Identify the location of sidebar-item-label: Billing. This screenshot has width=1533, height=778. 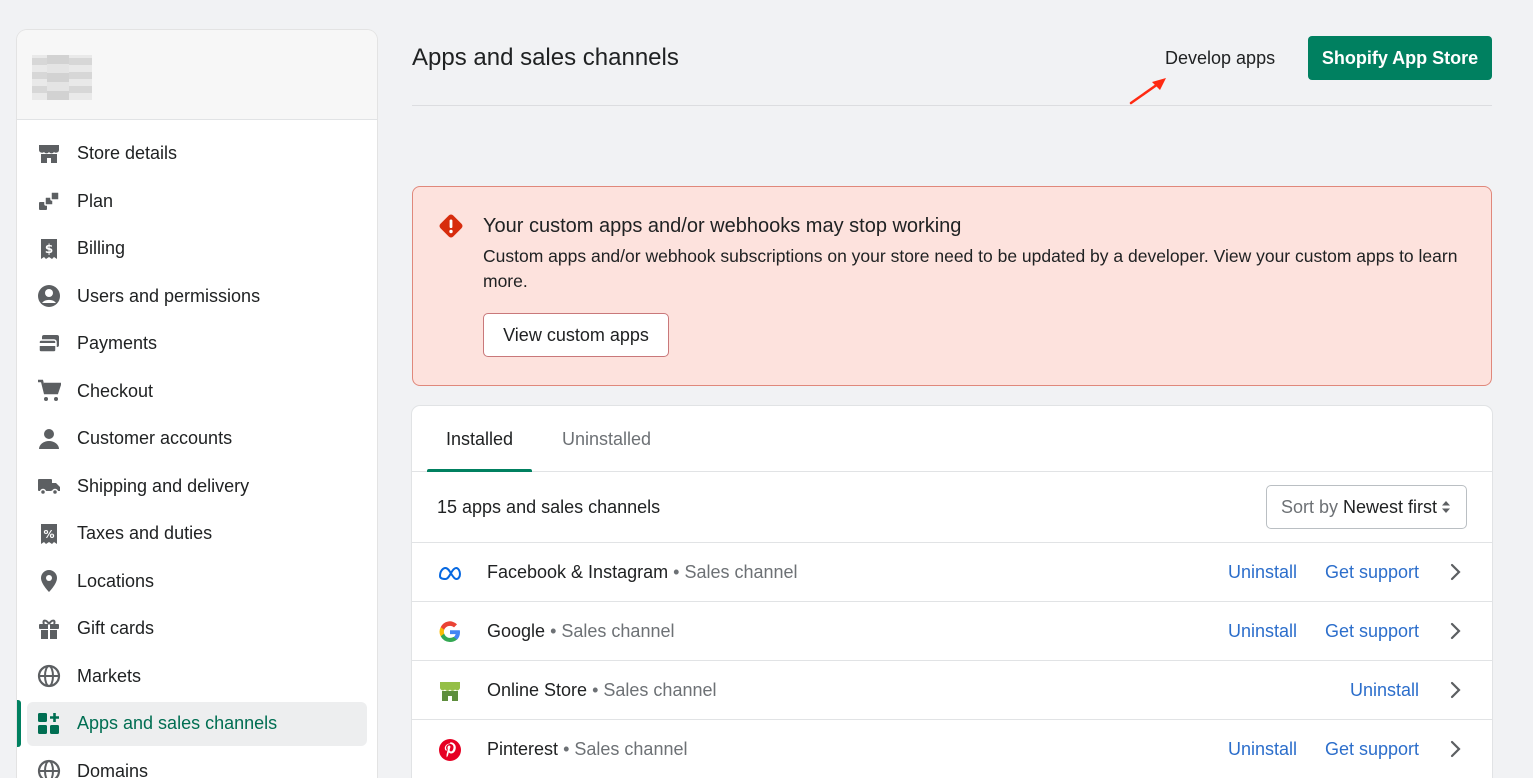
(101, 248).